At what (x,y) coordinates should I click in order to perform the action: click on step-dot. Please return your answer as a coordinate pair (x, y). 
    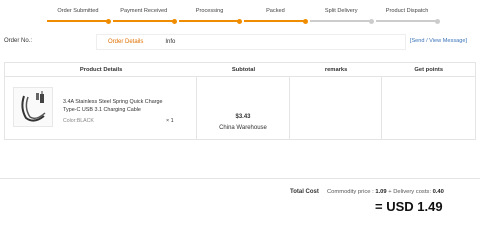
    Looking at the image, I should click on (437, 21).